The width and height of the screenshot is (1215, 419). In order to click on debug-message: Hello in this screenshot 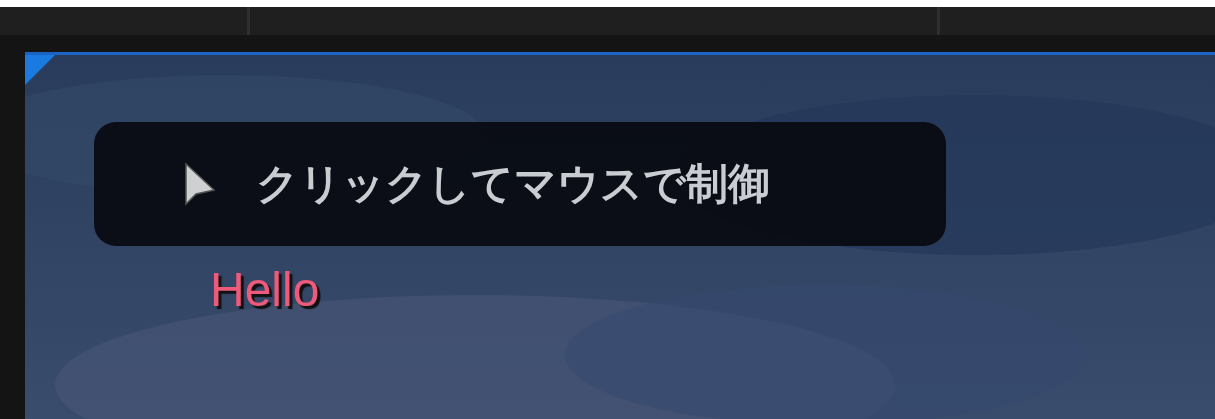, I will do `click(265, 290)`.